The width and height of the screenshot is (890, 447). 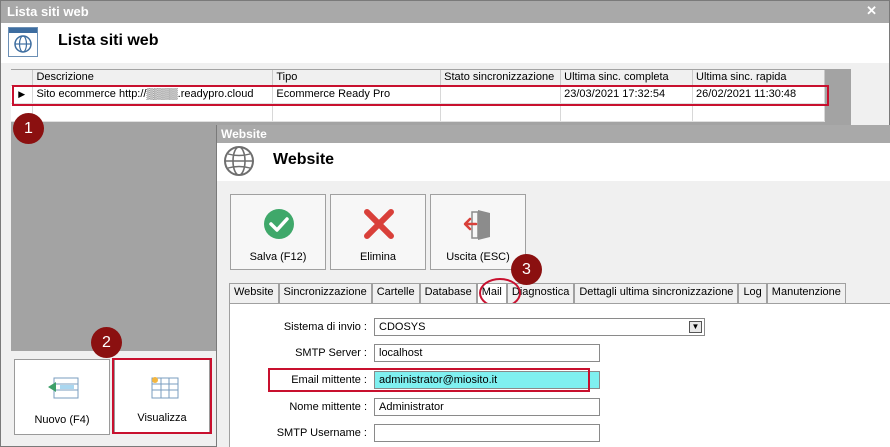 I want to click on exit-button: Uscita (ESC), so click(x=478, y=232).